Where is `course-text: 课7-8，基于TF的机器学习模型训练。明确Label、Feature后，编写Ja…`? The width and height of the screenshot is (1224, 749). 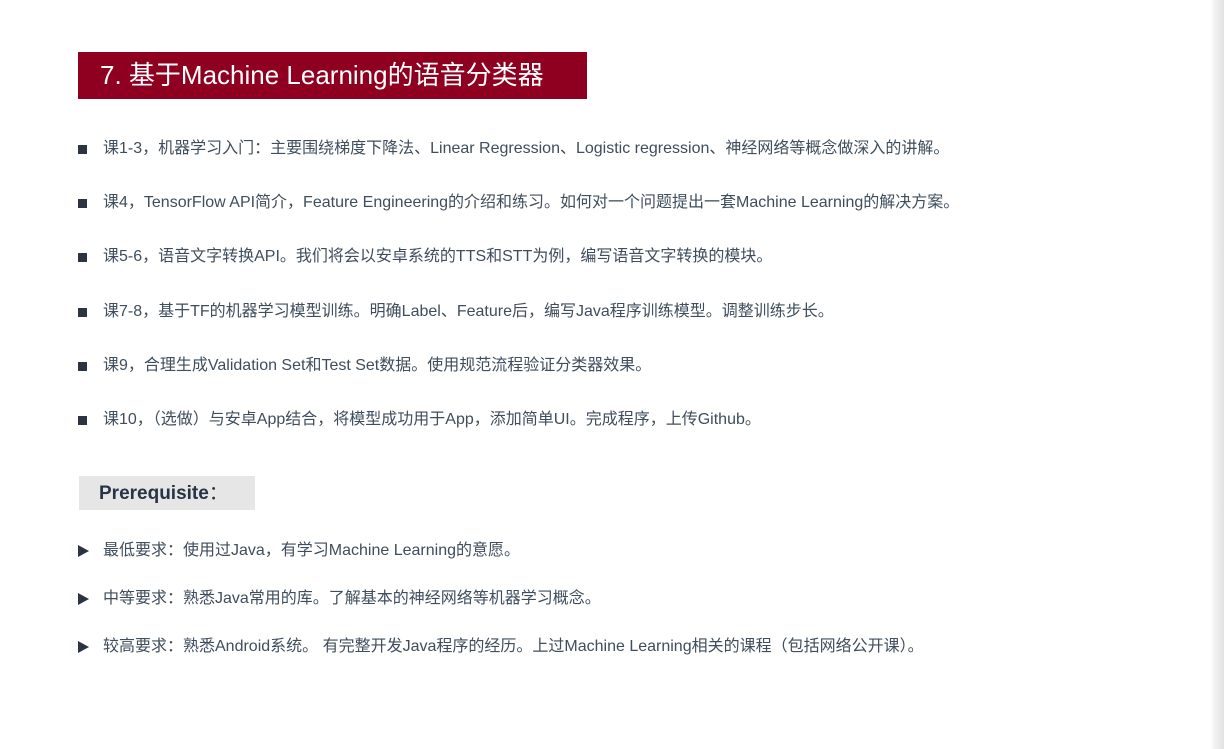 course-text: 课7-8，基于TF的机器学习模型训练。明确Label、Feature后，编写Ja… is located at coordinates (468, 311).